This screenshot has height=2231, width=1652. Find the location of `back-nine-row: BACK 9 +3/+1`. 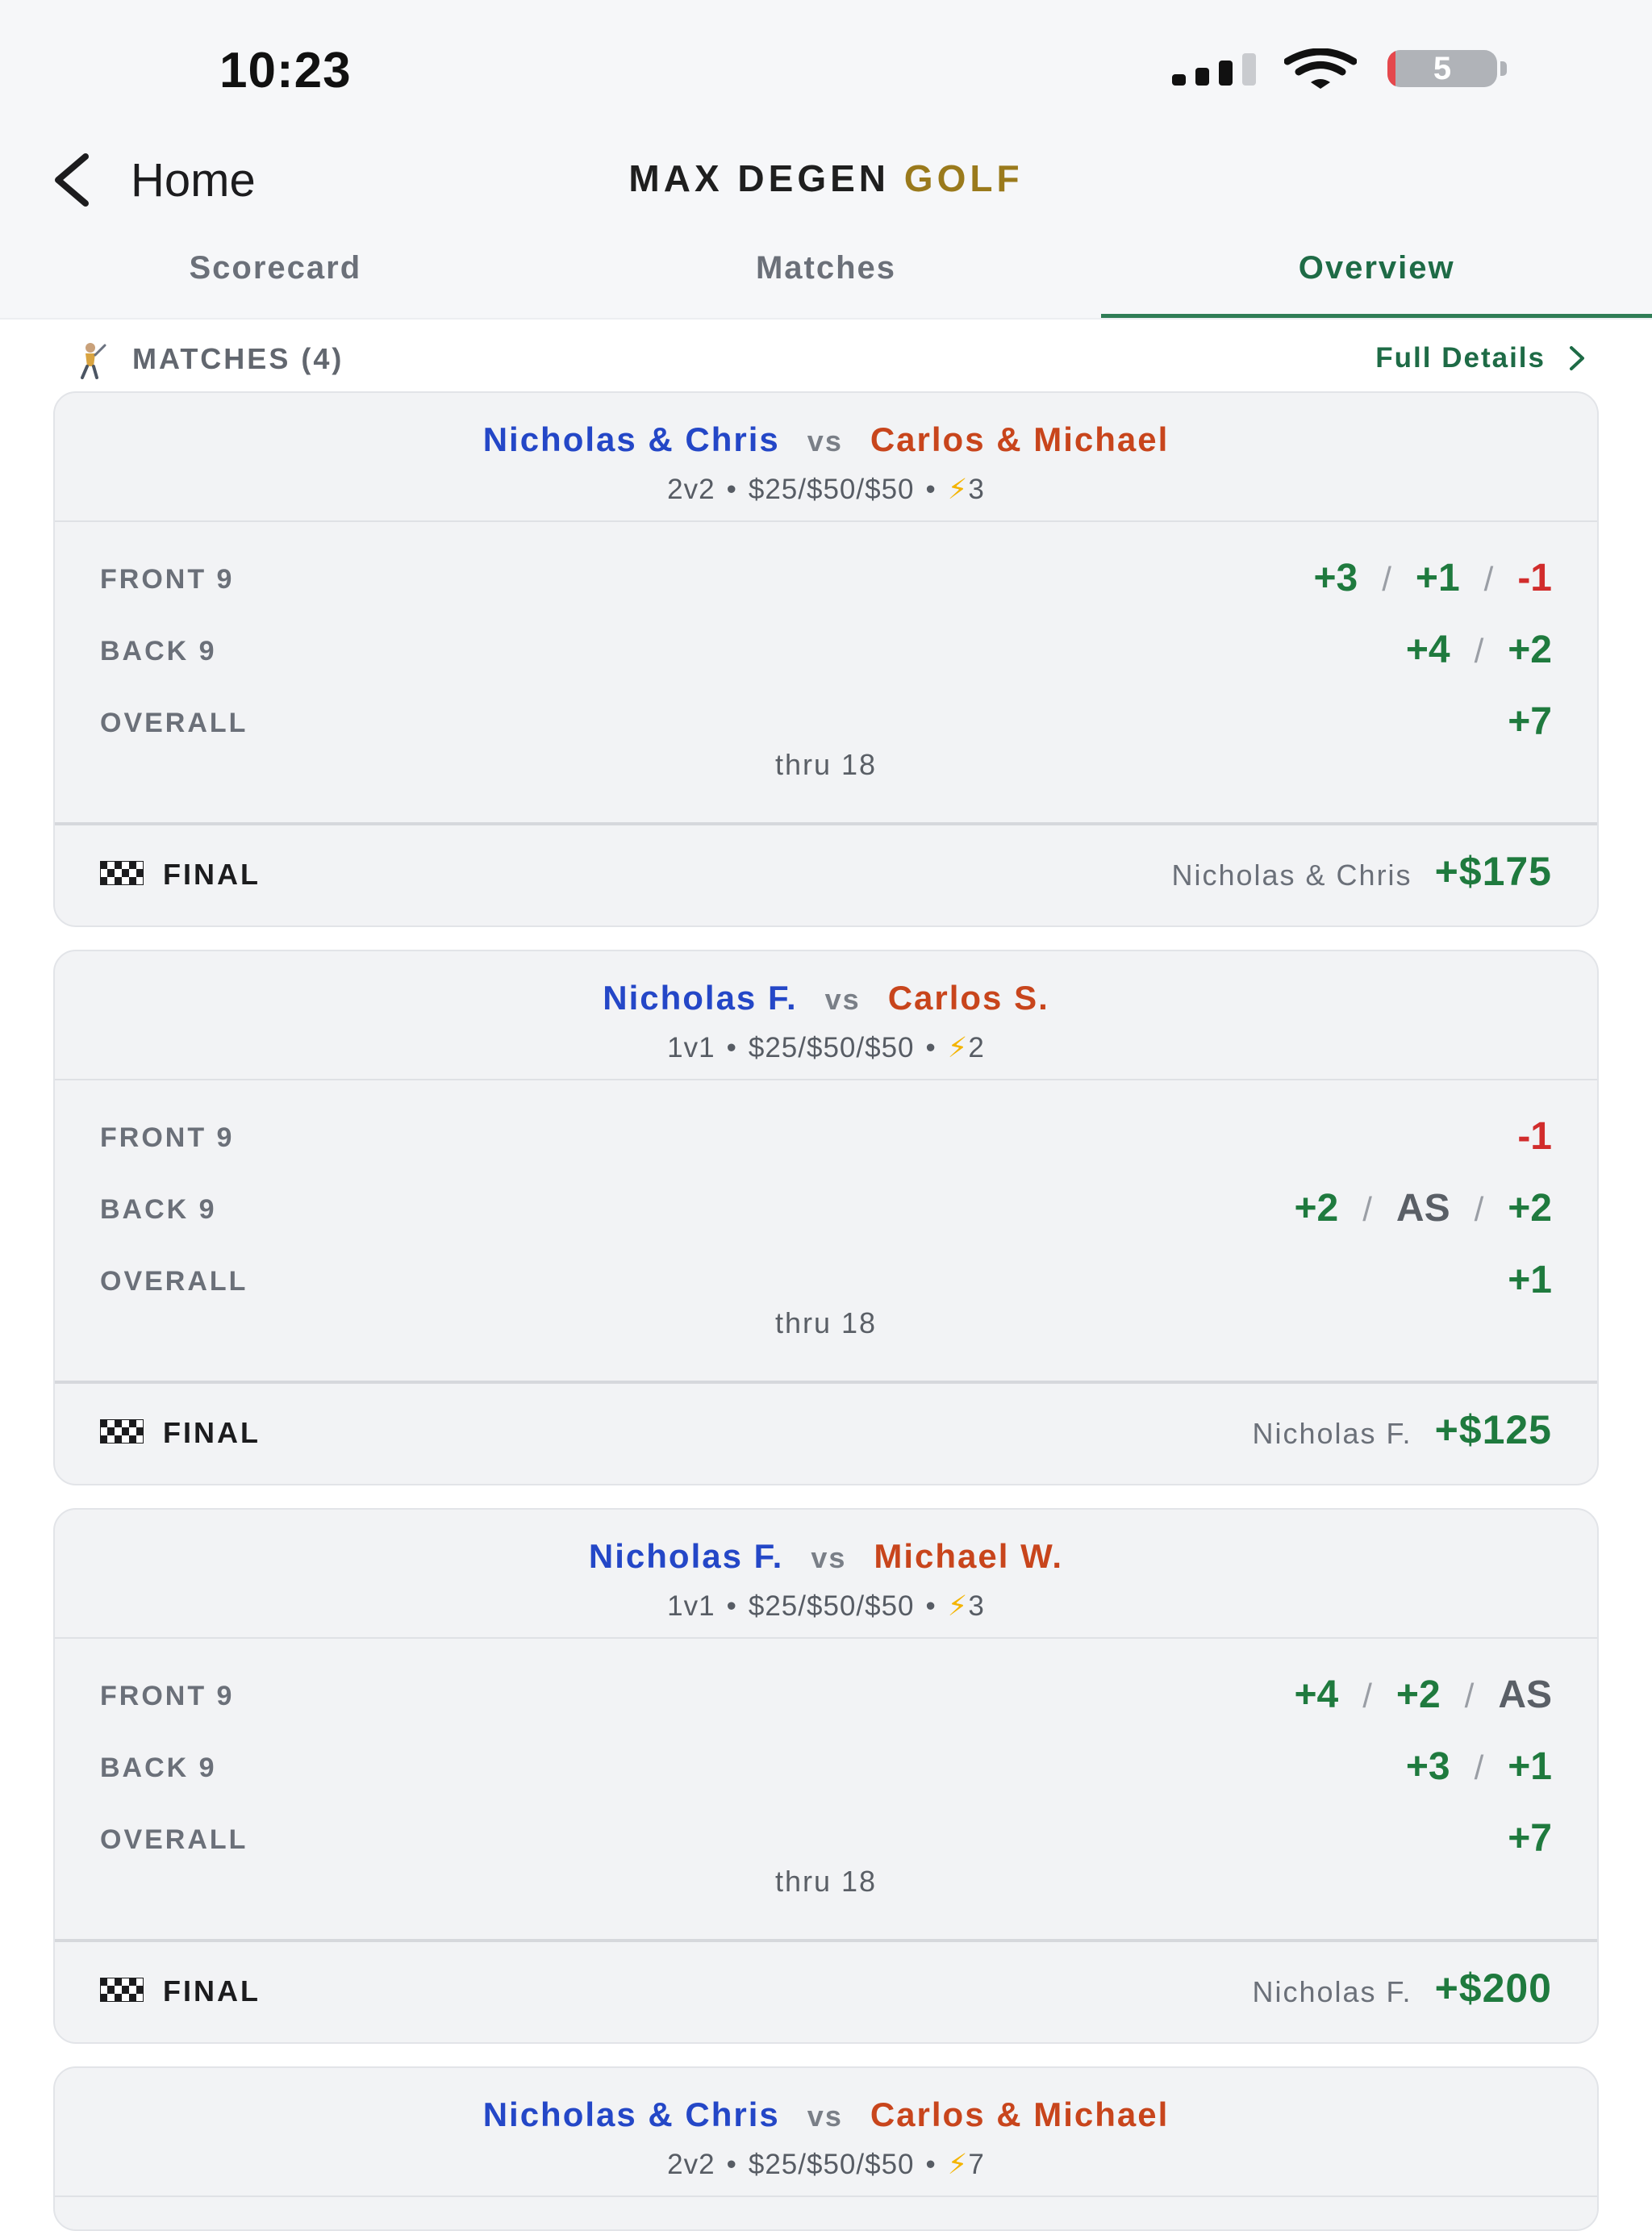

back-nine-row: BACK 9 +3/+1 is located at coordinates (826, 1768).